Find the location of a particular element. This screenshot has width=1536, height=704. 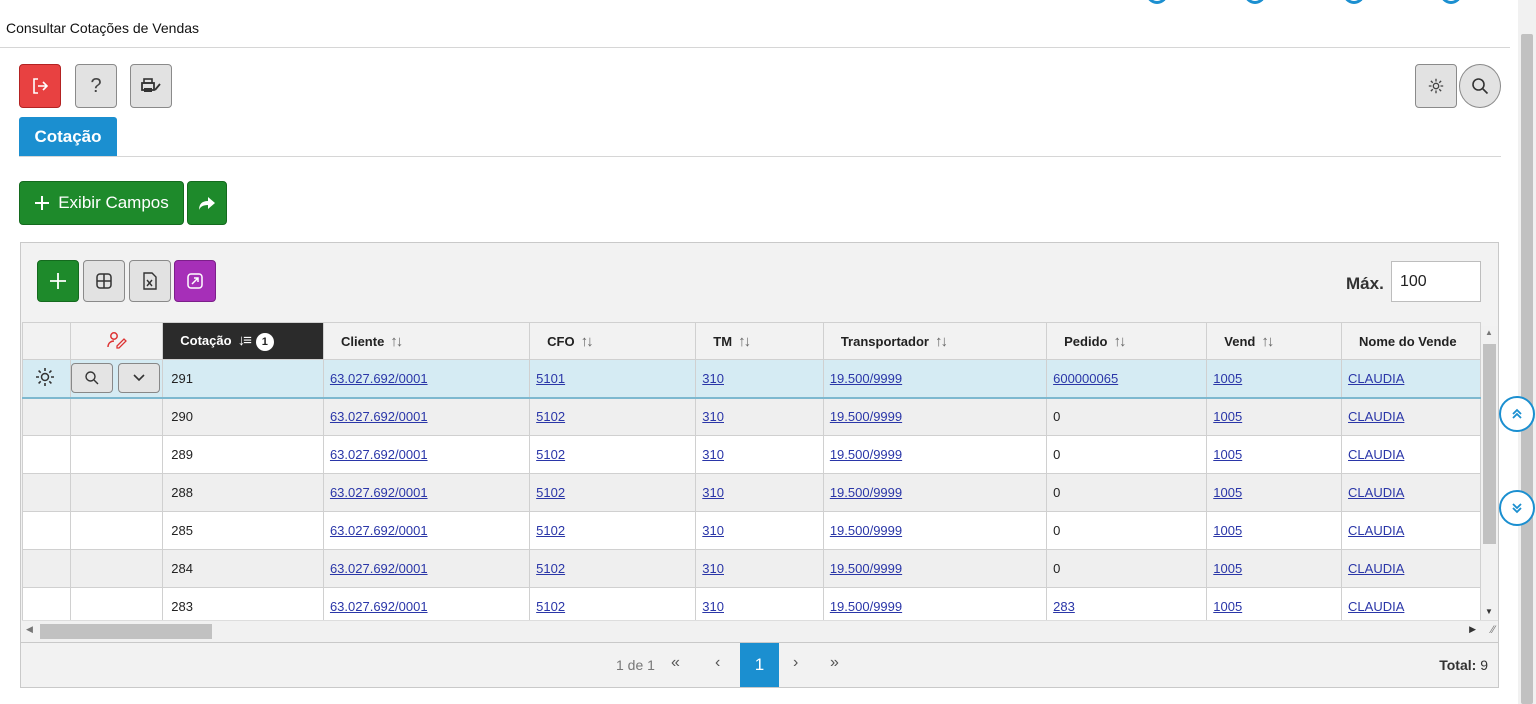

last-page-button: » is located at coordinates (834, 663).